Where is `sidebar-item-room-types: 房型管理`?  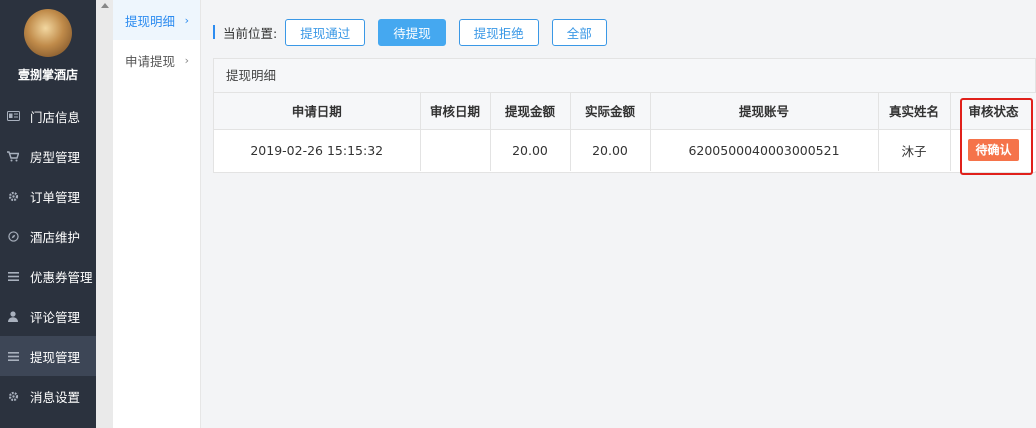
sidebar-item-room-types: 房型管理 is located at coordinates (48, 156).